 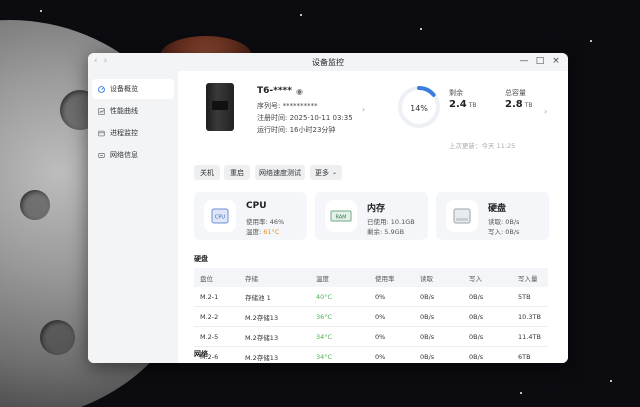 I want to click on disk-icon, so click(x=462, y=216).